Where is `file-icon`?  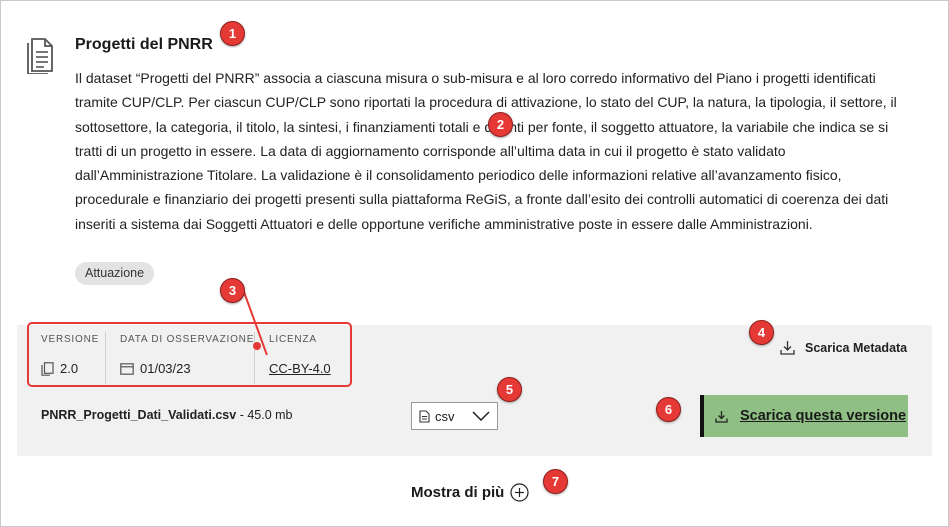
file-icon is located at coordinates (424, 416).